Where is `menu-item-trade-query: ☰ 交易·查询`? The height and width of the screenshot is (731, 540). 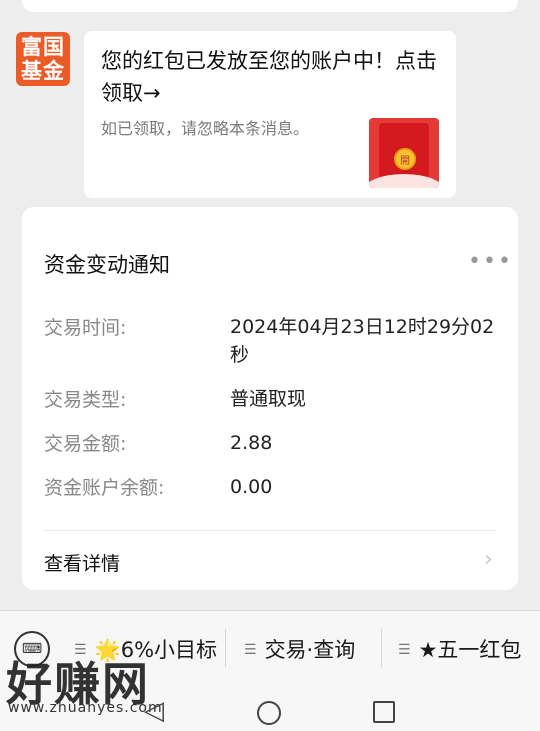 menu-item-trade-query: ☰ 交易·查询 is located at coordinates (299, 649).